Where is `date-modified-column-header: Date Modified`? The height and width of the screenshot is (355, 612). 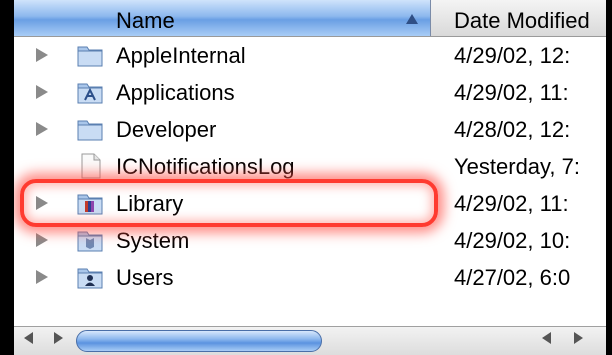
date-modified-column-header: Date Modified is located at coordinates (522, 21).